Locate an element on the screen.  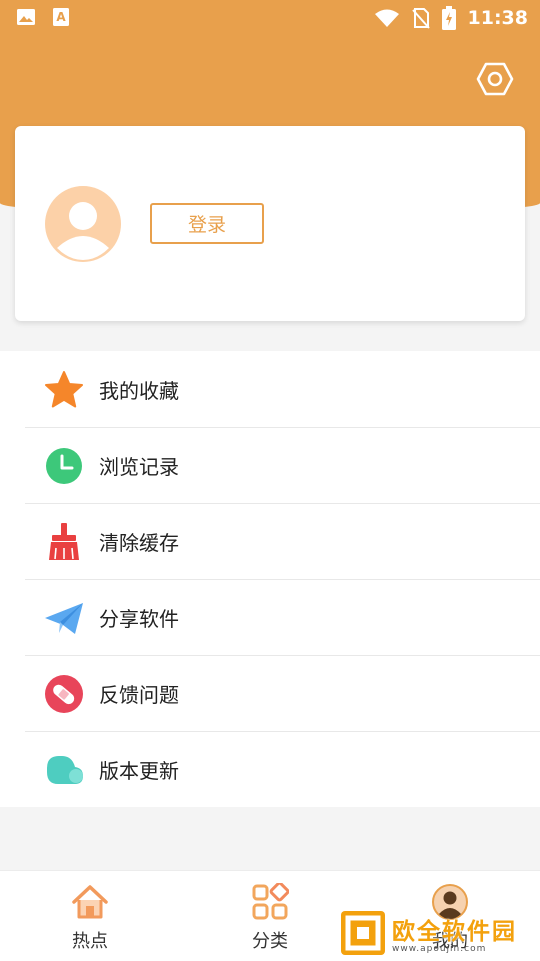
menu-item-update: 版本更新 is located at coordinates (270, 769).